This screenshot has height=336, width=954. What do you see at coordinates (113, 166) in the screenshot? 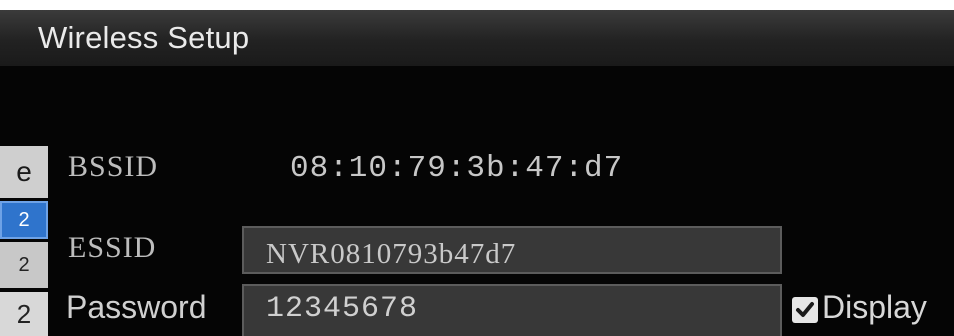
I see `bssid-label: BSSID` at bounding box center [113, 166].